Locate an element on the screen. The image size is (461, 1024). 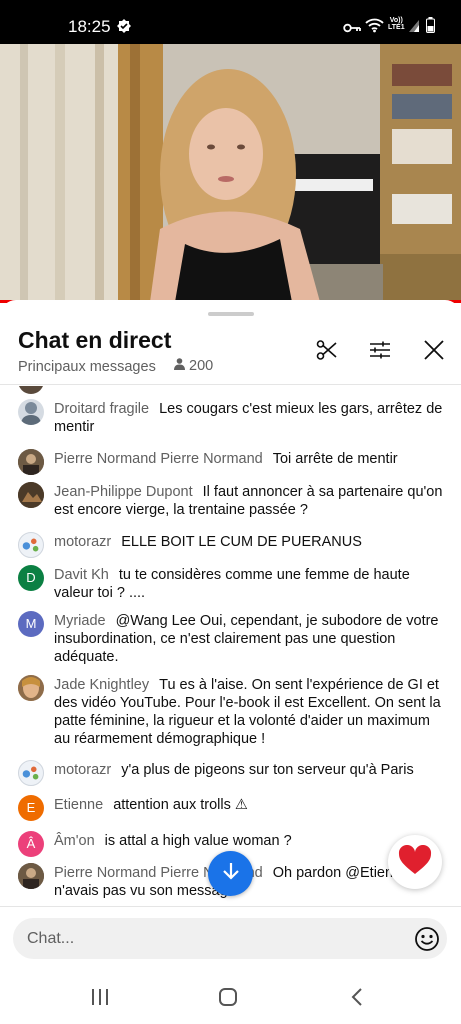
chat-message: Â Âm'on is attal a high value woman ? is located at coordinates (233, 844).